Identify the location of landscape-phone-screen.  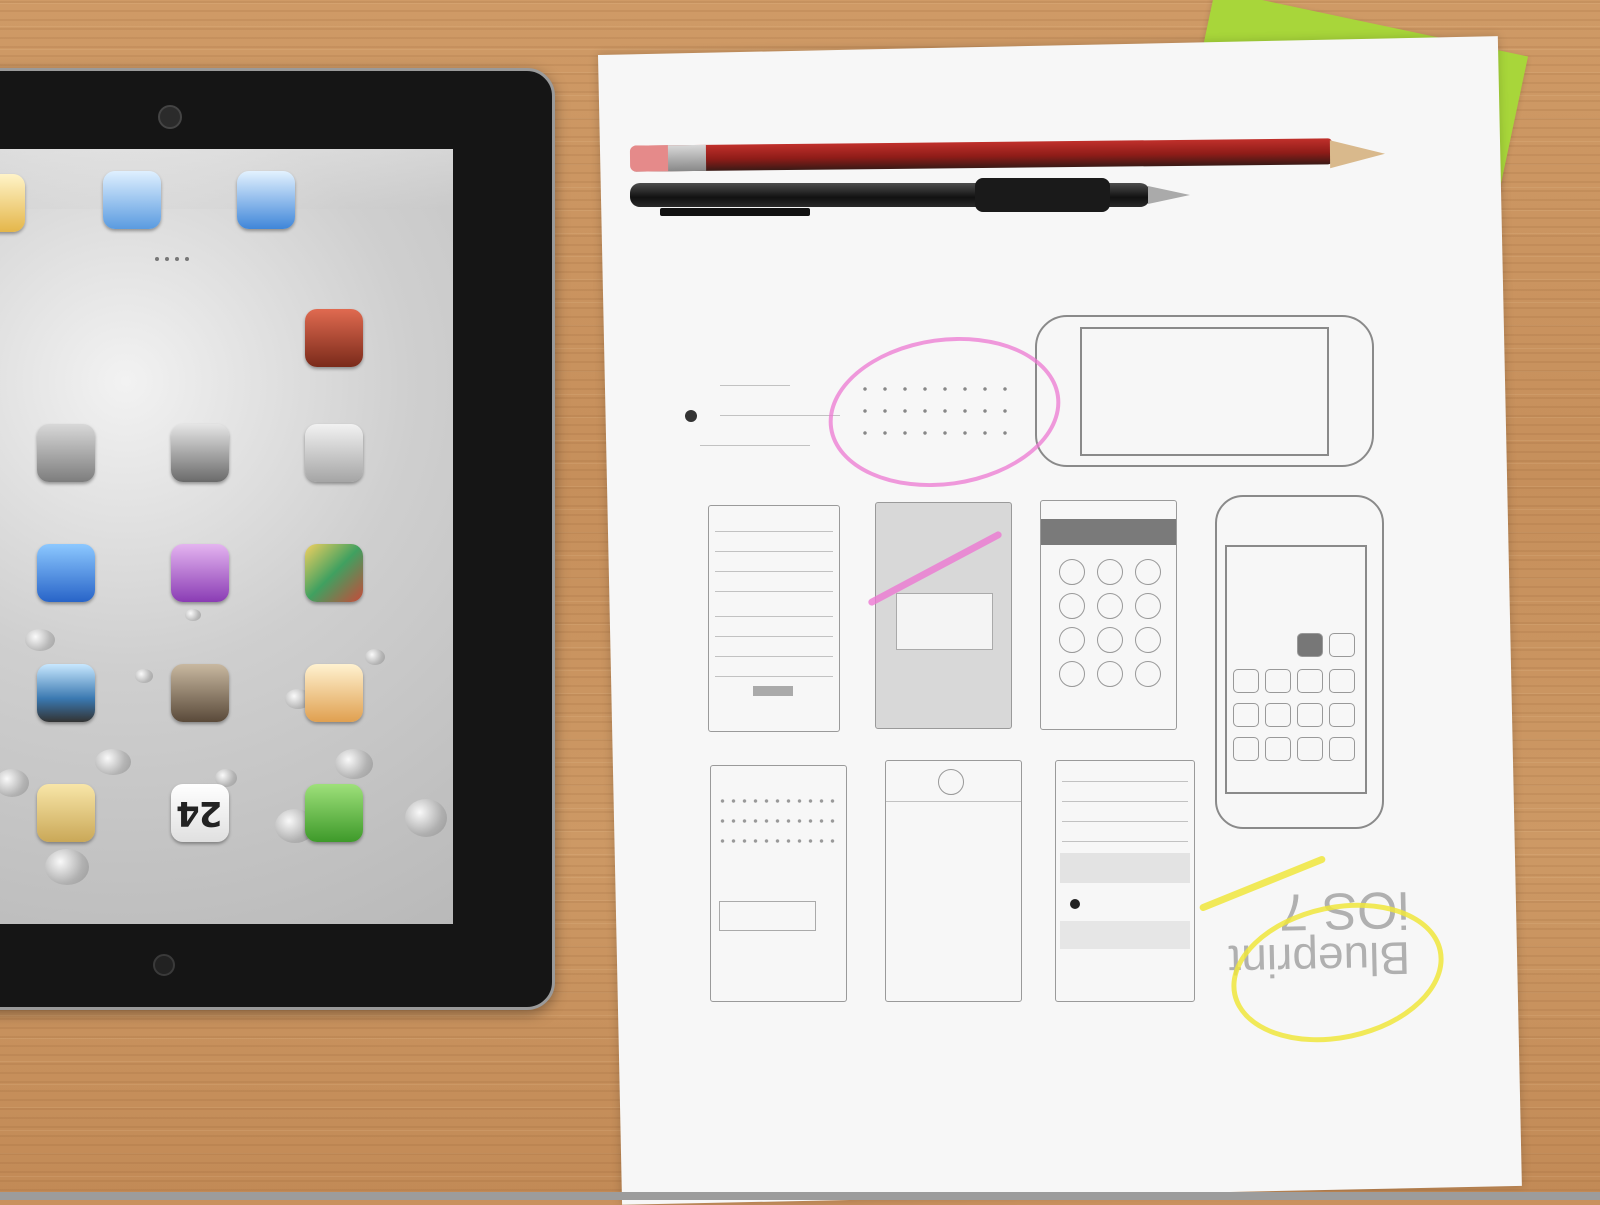
(1204, 391).